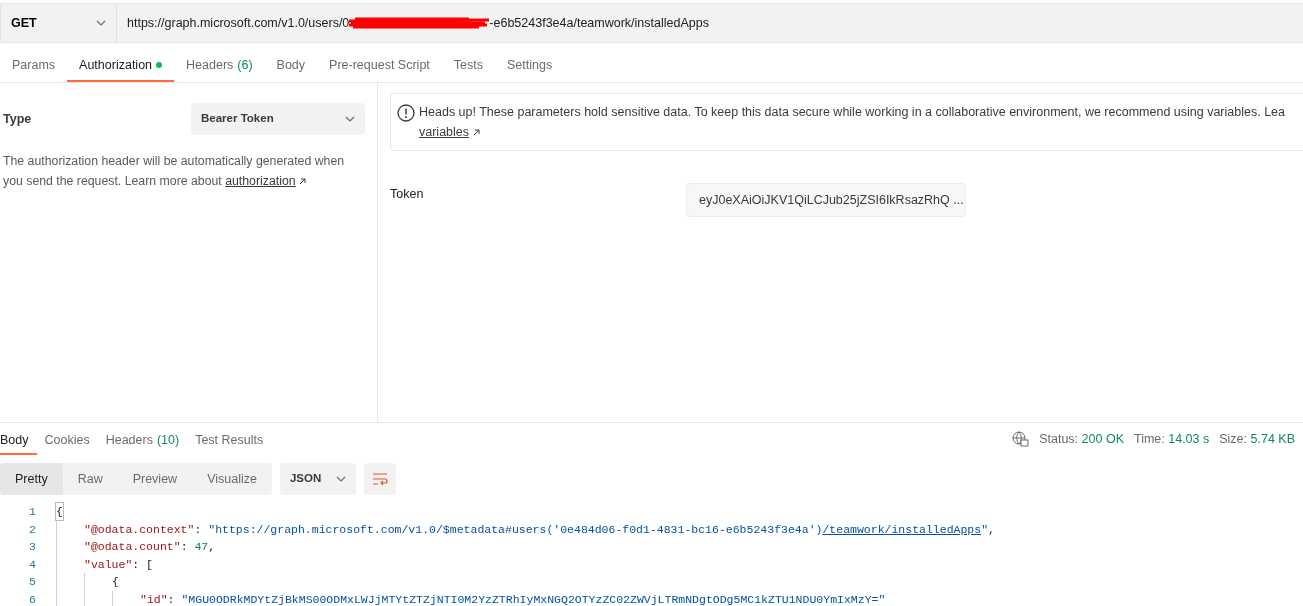  I want to click on response-tab: Cookies, so click(67, 441).